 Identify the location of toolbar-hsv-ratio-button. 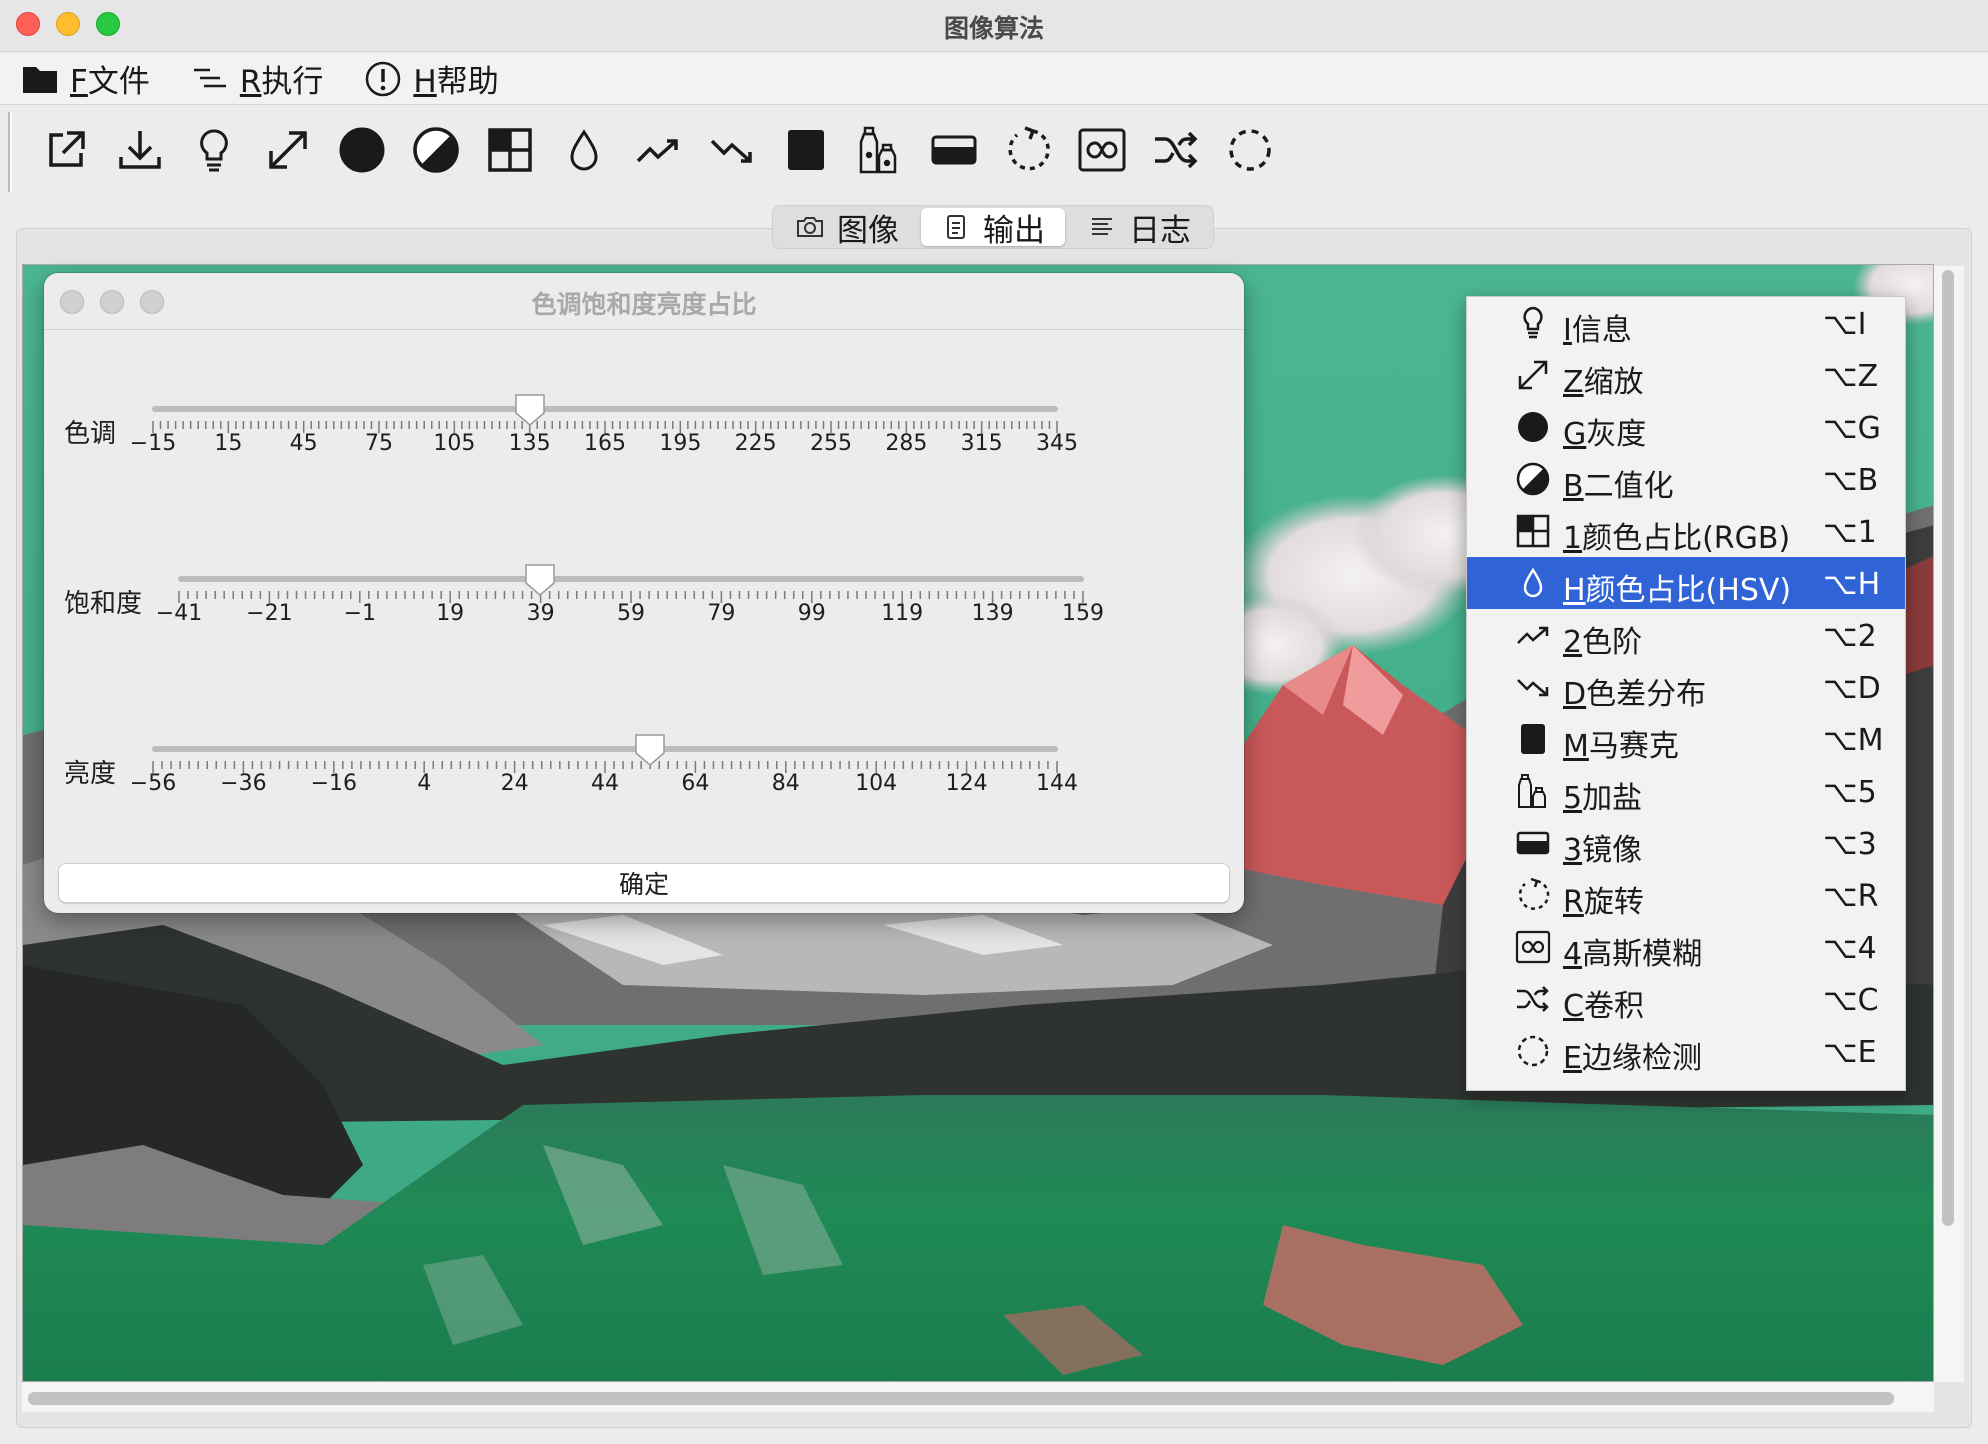
(584, 150).